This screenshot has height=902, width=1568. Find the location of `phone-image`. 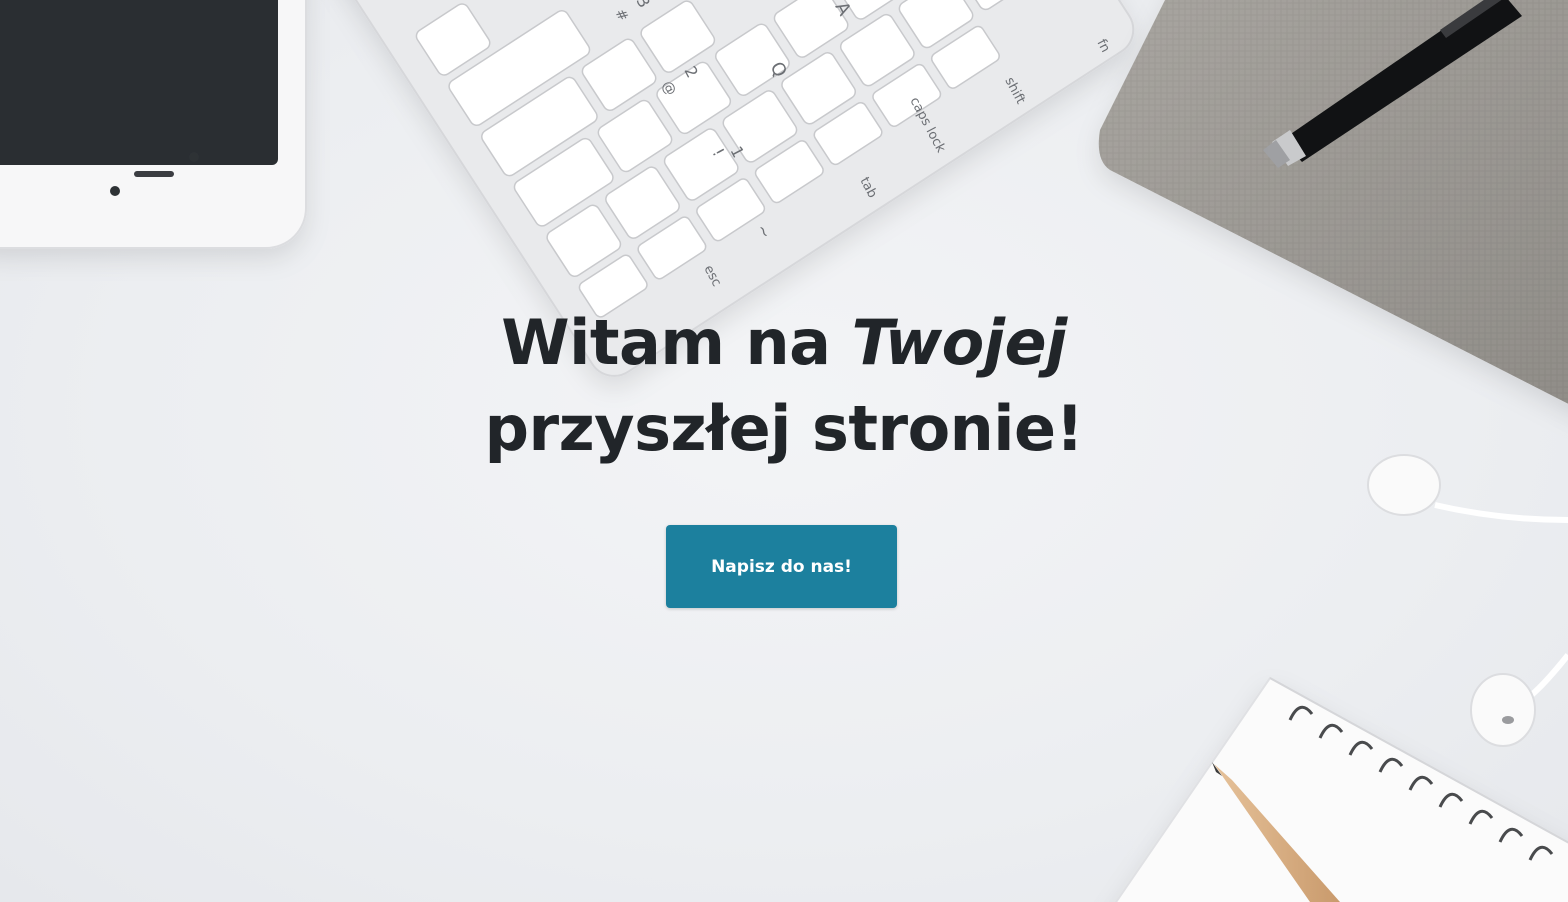

phone-image is located at coordinates (153, 124).